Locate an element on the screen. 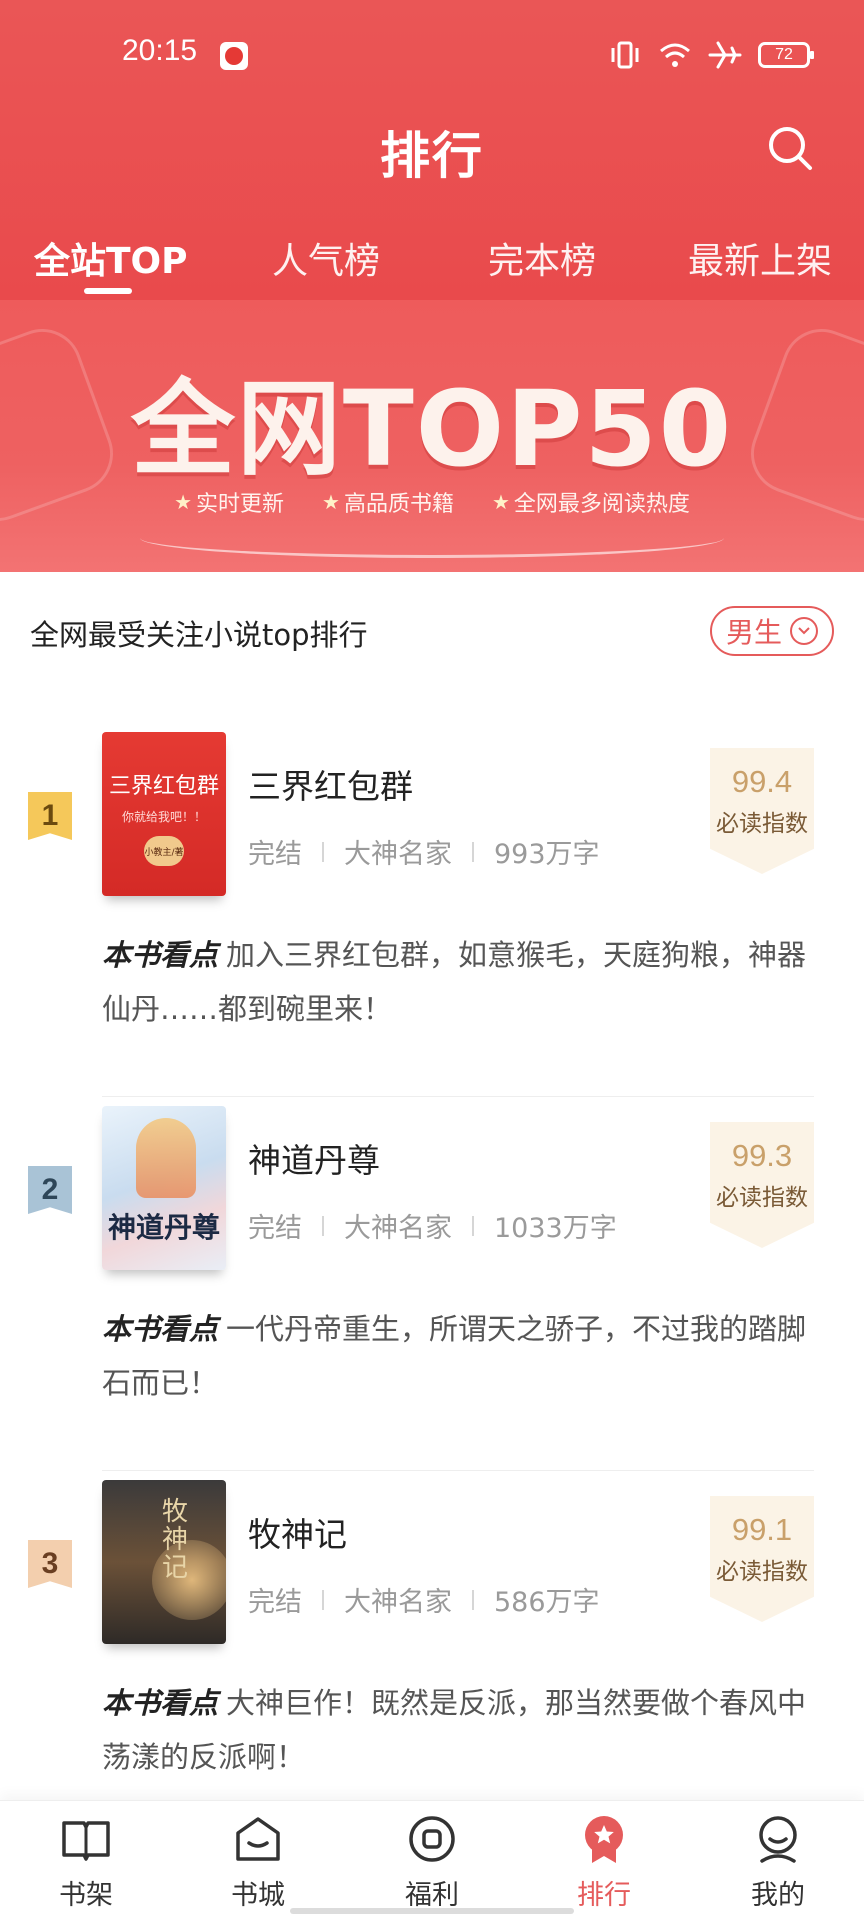 The width and height of the screenshot is (864, 1920). top50-banner: 全网TOP50 ★ 实时更新 ★ 高品质书籍 ★ 全网最多阅读热度 is located at coordinates (432, 436).